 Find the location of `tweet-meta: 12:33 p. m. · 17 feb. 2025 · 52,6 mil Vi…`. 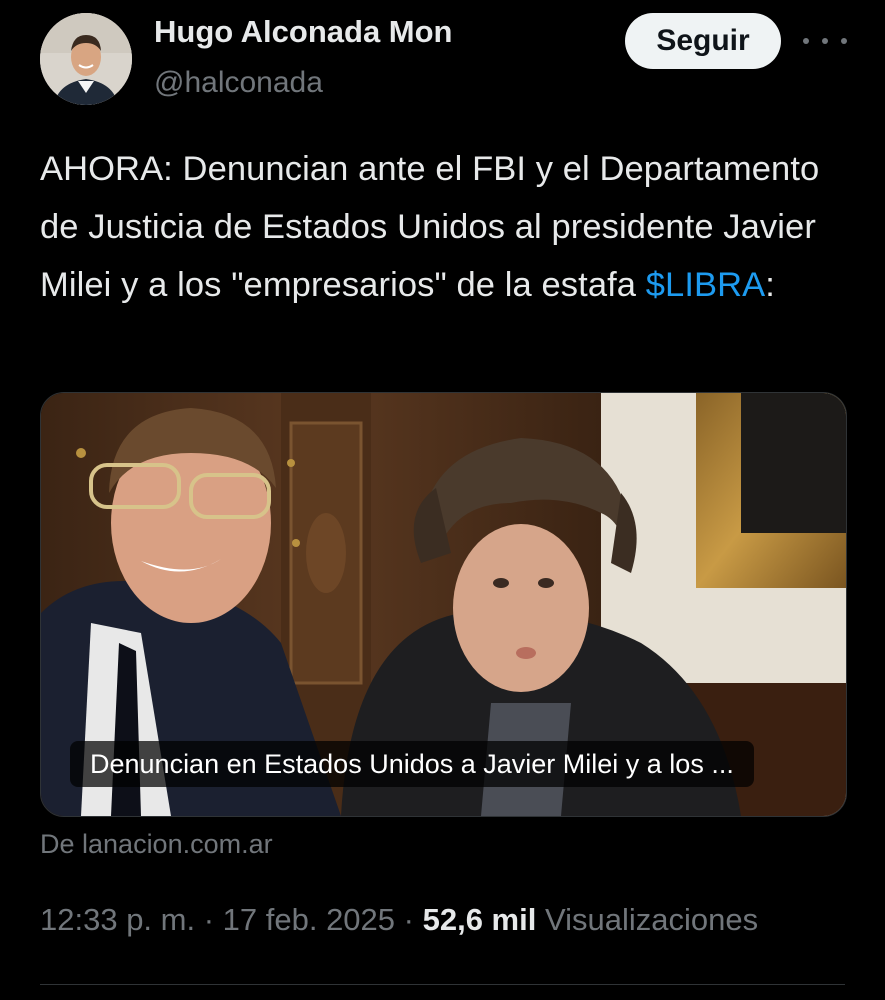

tweet-meta: 12:33 p. m. · 17 feb. 2025 · 52,6 mil Vi… is located at coordinates (399, 920).